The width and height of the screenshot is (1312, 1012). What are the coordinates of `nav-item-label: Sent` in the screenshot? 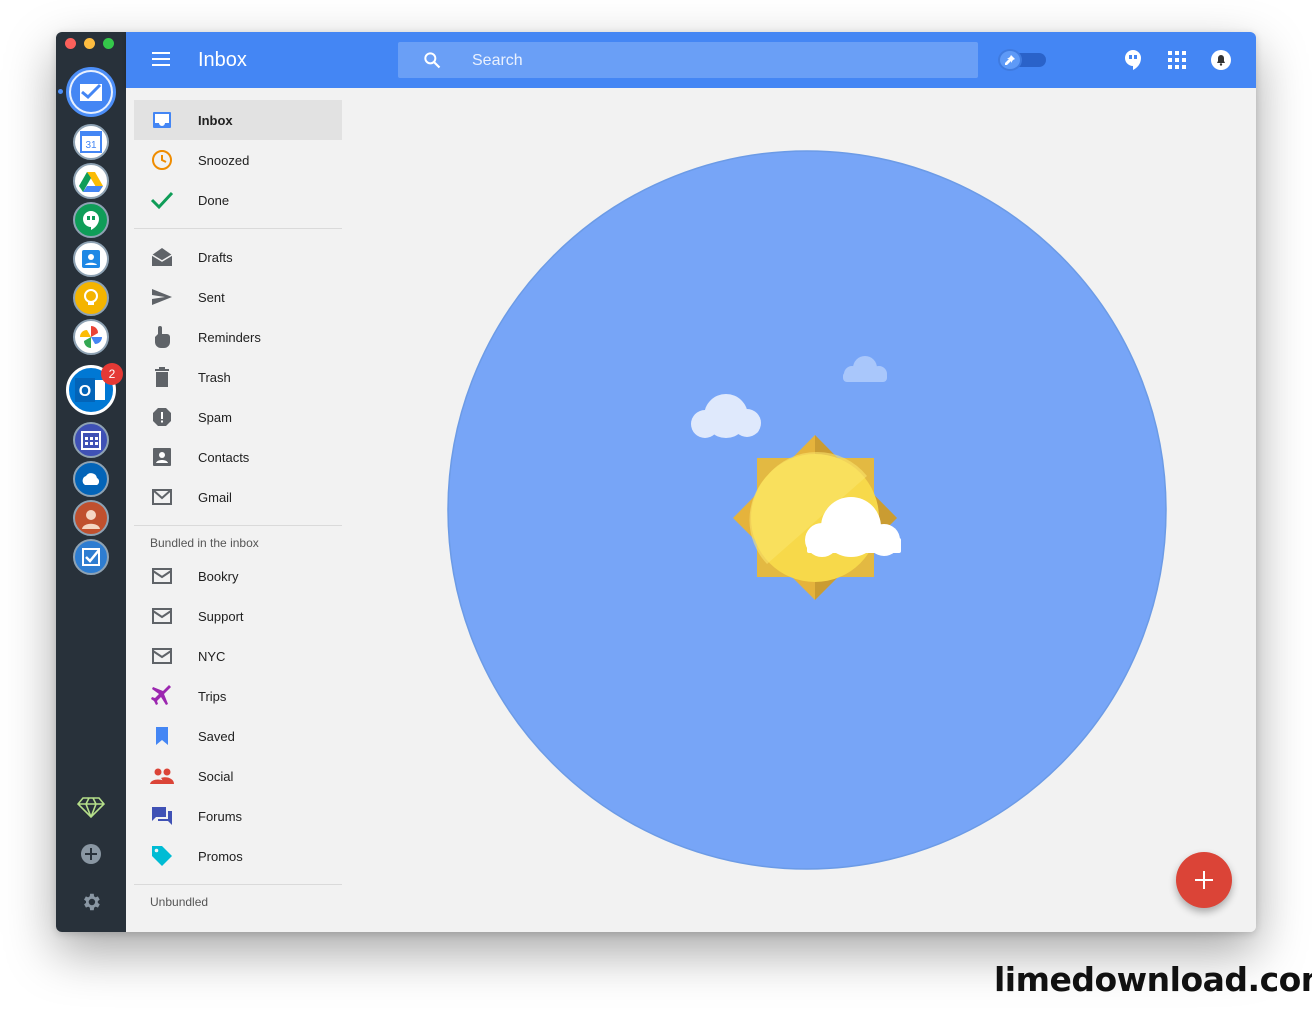 It's located at (211, 297).